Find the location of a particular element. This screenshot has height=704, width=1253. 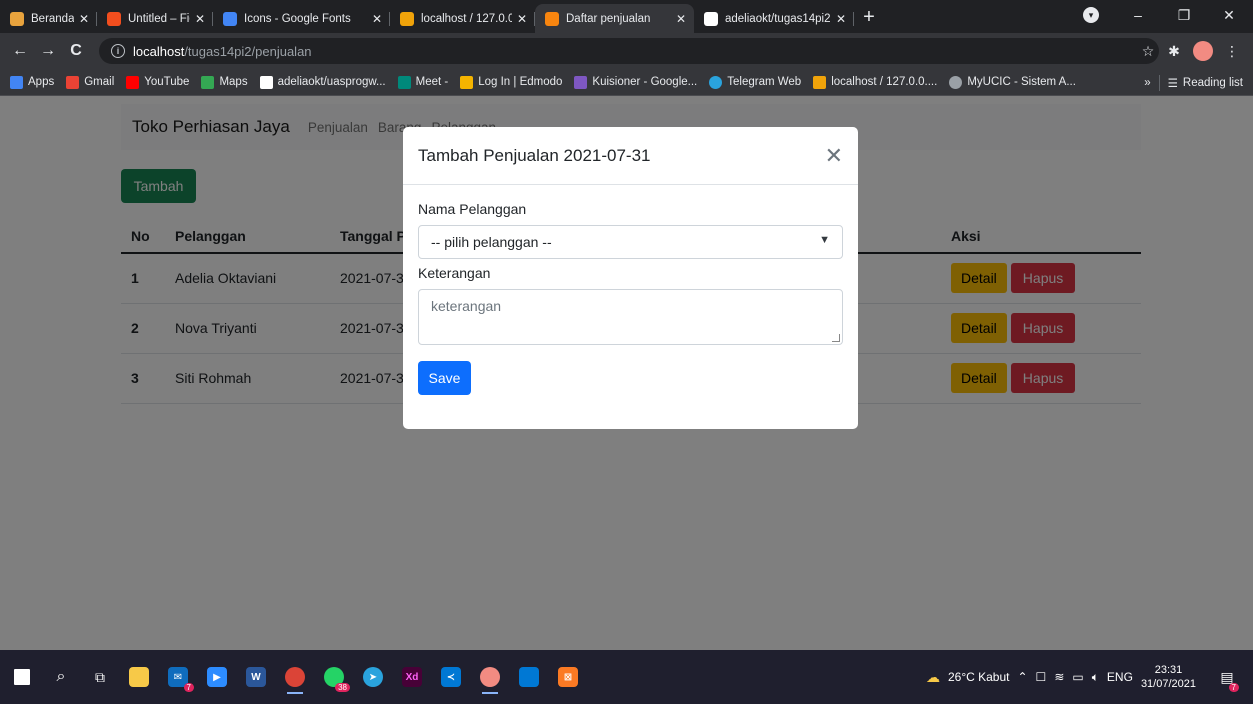

windows-start-icon is located at coordinates (22, 677).